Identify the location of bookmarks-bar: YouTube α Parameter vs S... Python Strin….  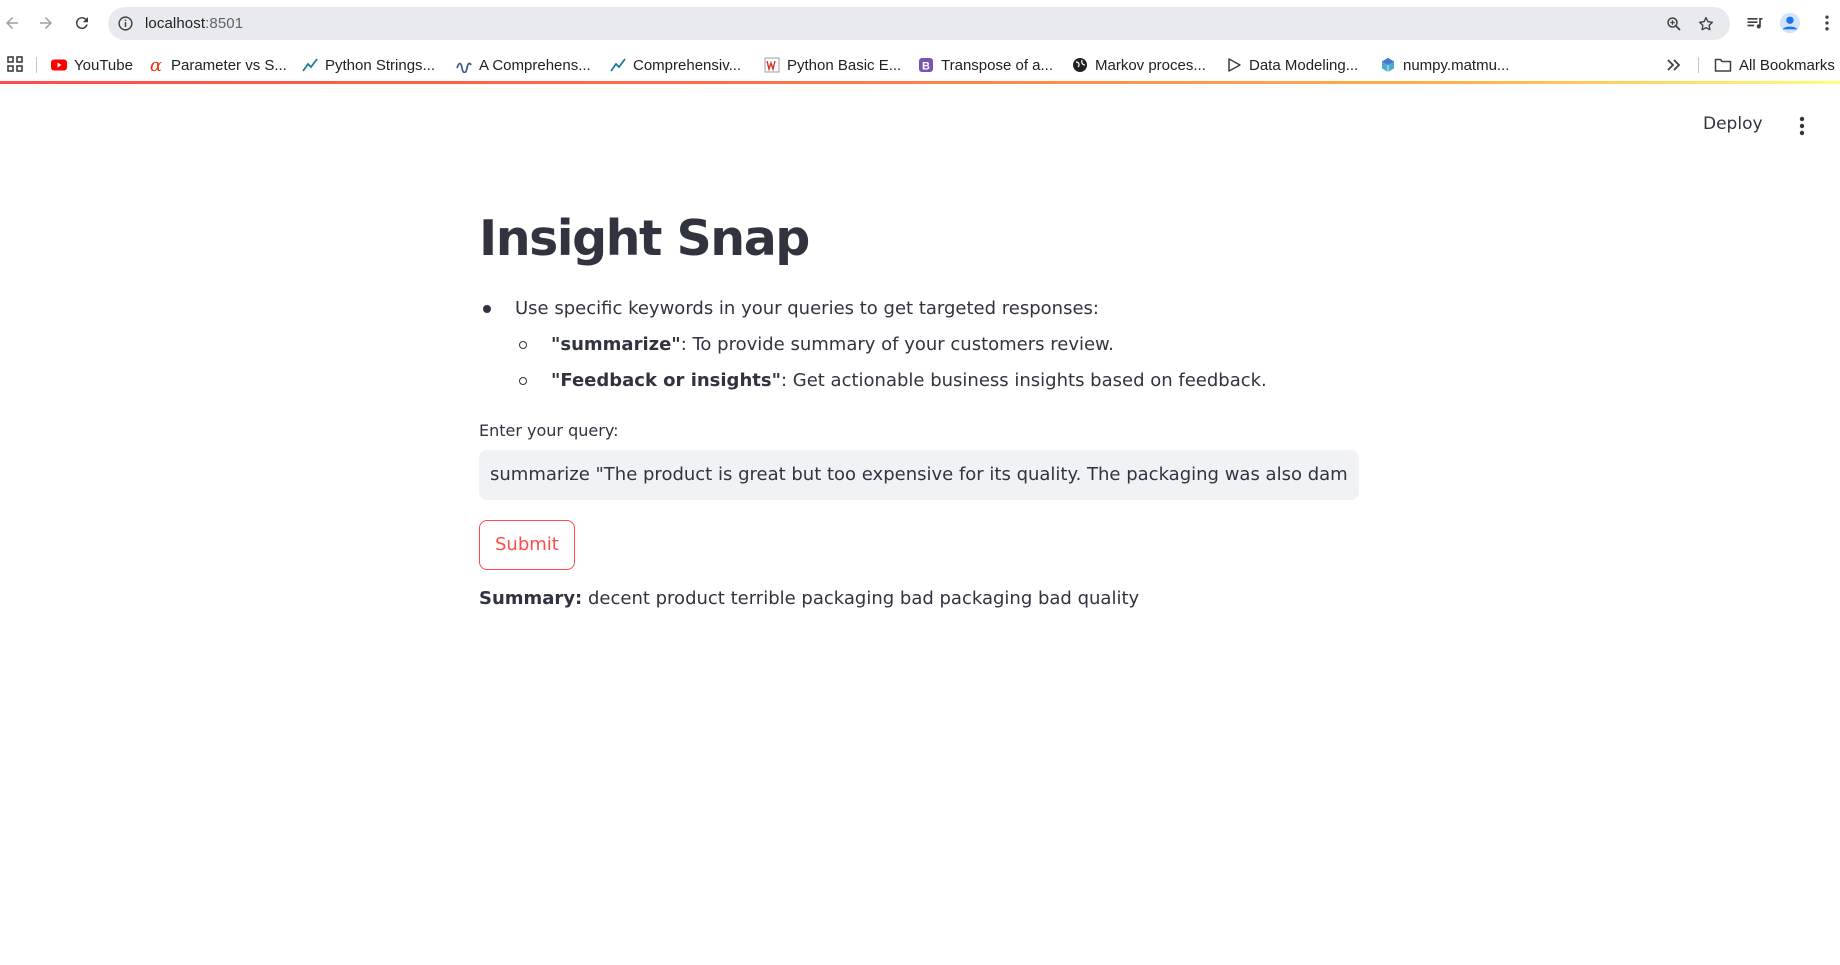
(920, 65).